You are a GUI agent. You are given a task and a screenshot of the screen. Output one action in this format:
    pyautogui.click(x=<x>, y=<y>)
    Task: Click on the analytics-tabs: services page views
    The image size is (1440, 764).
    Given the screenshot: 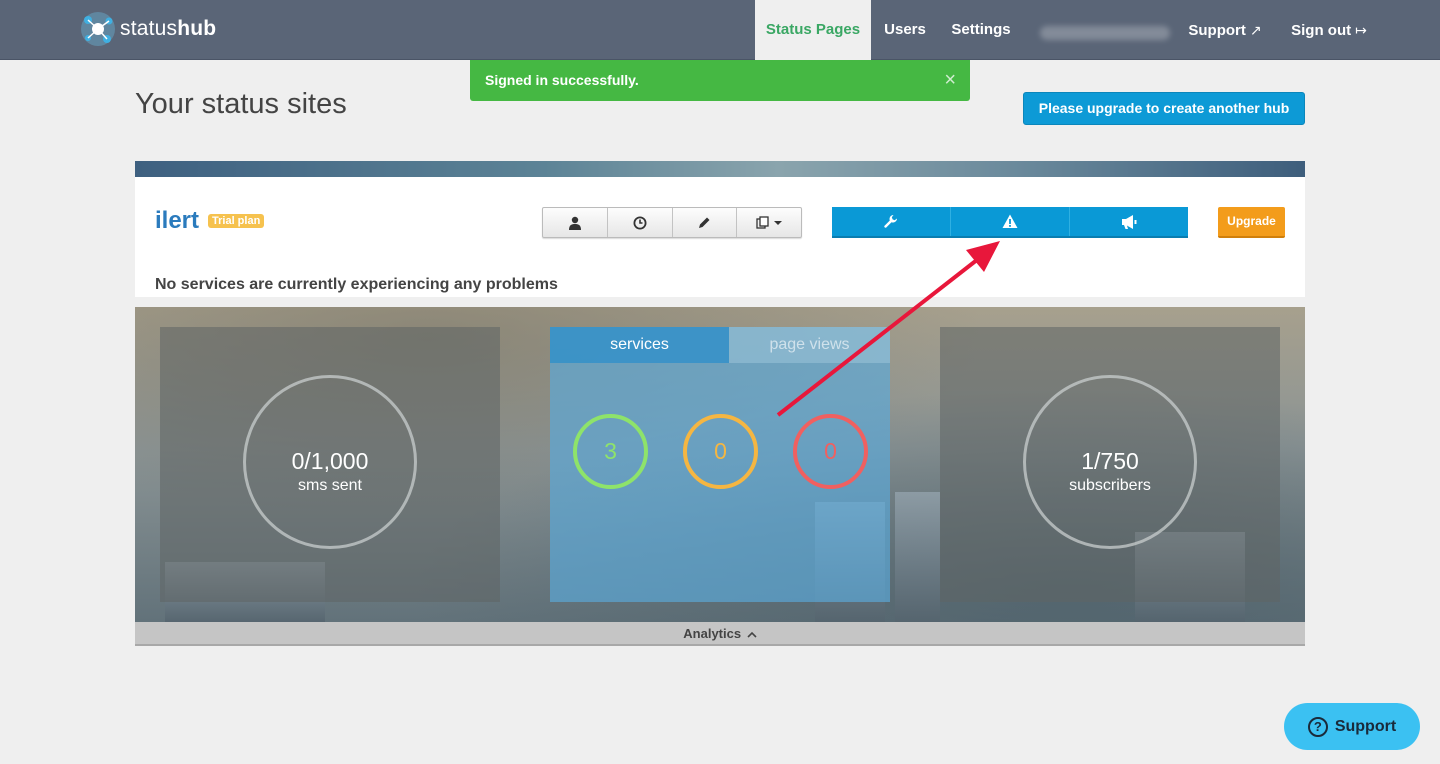 What is the action you would take?
    pyautogui.click(x=720, y=345)
    